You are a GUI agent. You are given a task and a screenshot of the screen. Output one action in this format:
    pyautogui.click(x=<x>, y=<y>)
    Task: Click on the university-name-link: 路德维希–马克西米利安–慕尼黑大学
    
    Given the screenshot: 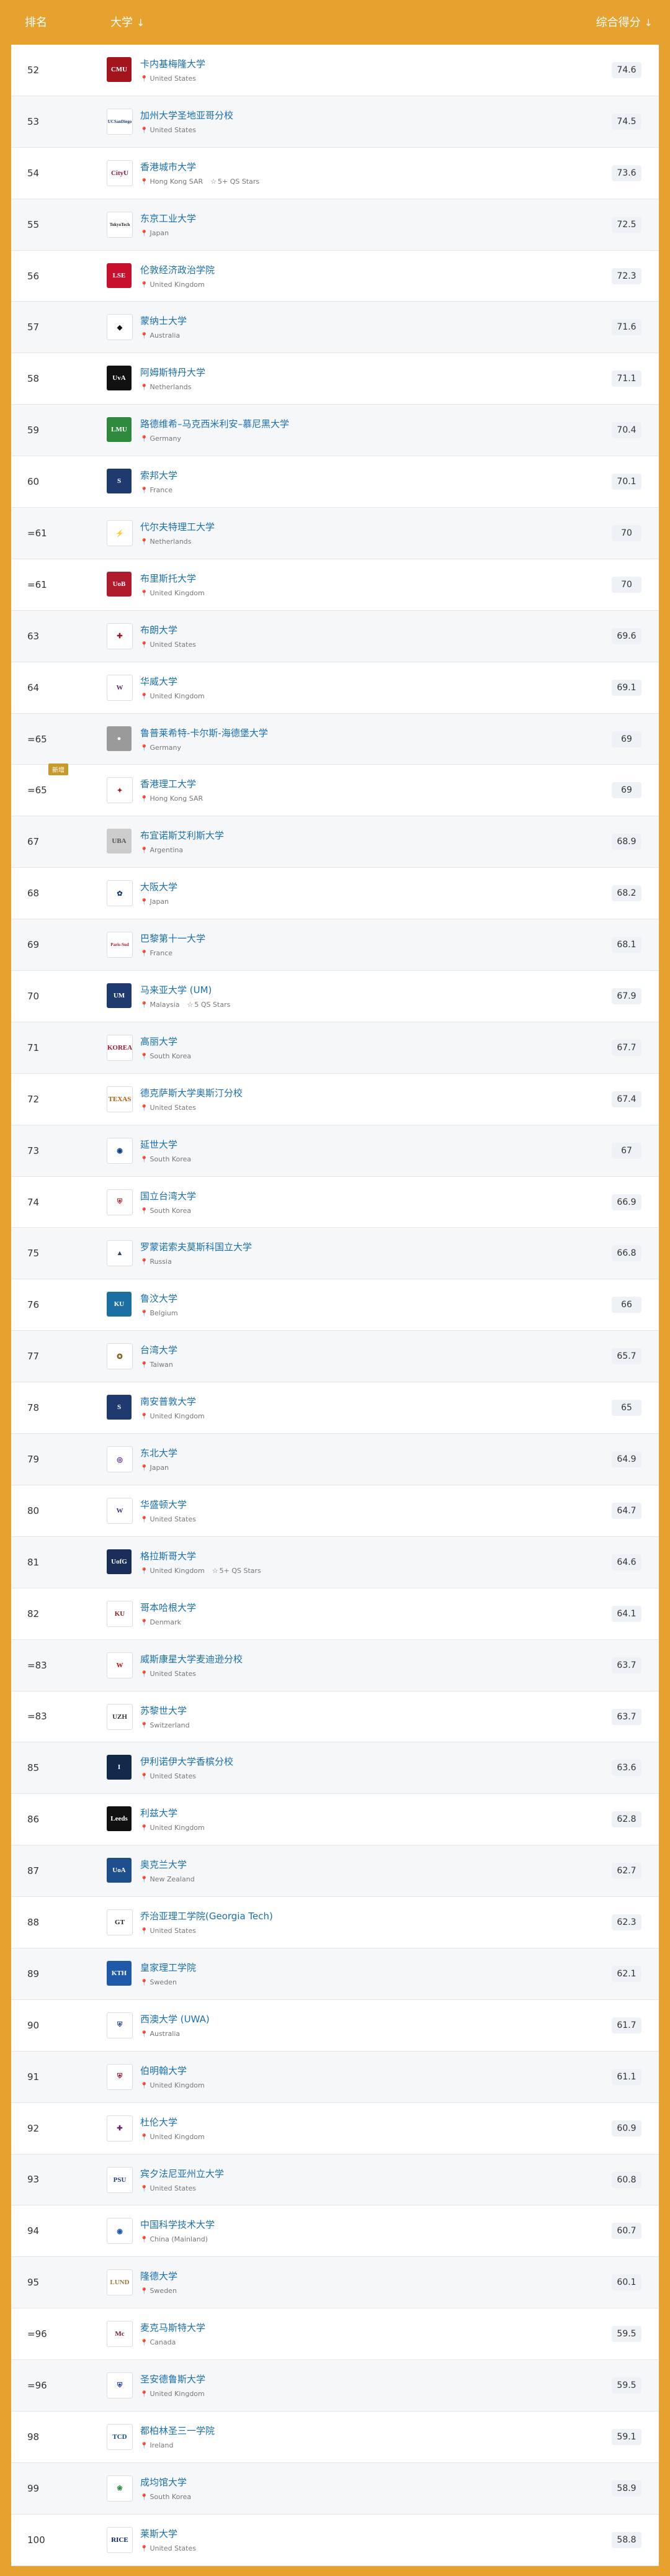 What is the action you would take?
    pyautogui.click(x=338, y=423)
    